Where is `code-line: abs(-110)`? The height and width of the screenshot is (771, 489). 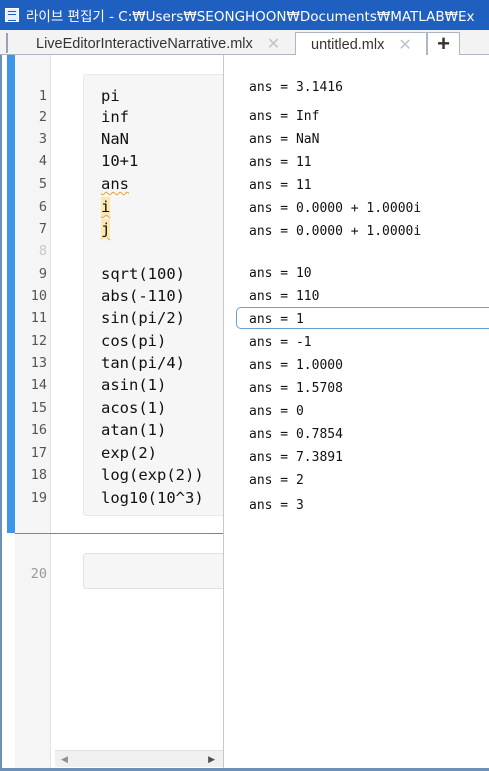 code-line: abs(-110) is located at coordinates (143, 296).